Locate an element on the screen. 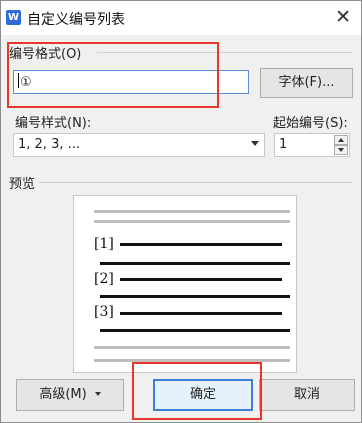 The width and height of the screenshot is (362, 423). dropdown-arrow-icon is located at coordinates (97, 394).